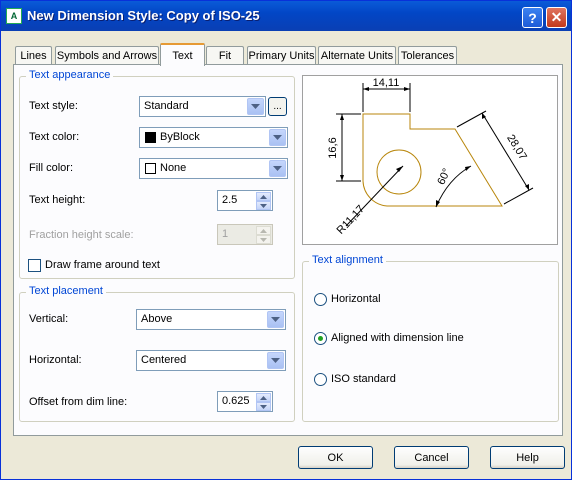  I want to click on preview-dim-top: 14,11, so click(386, 83).